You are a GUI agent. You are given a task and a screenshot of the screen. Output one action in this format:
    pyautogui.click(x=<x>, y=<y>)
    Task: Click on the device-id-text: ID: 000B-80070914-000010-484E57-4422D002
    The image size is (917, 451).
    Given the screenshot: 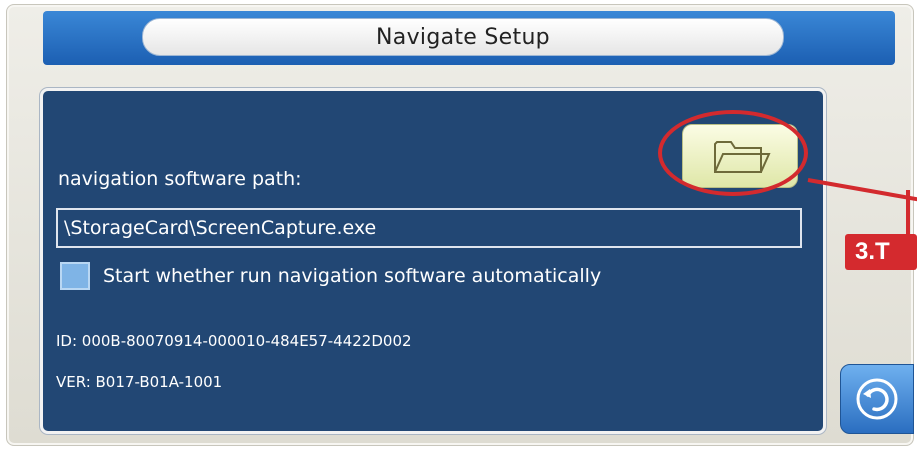 What is the action you would take?
    pyautogui.click(x=234, y=341)
    